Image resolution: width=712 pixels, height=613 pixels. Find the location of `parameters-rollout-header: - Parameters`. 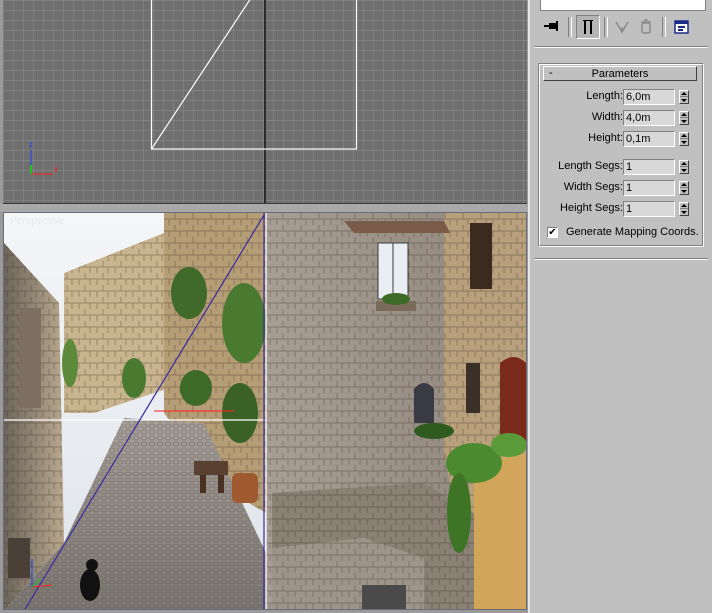

parameters-rollout-header: - Parameters is located at coordinates (620, 73).